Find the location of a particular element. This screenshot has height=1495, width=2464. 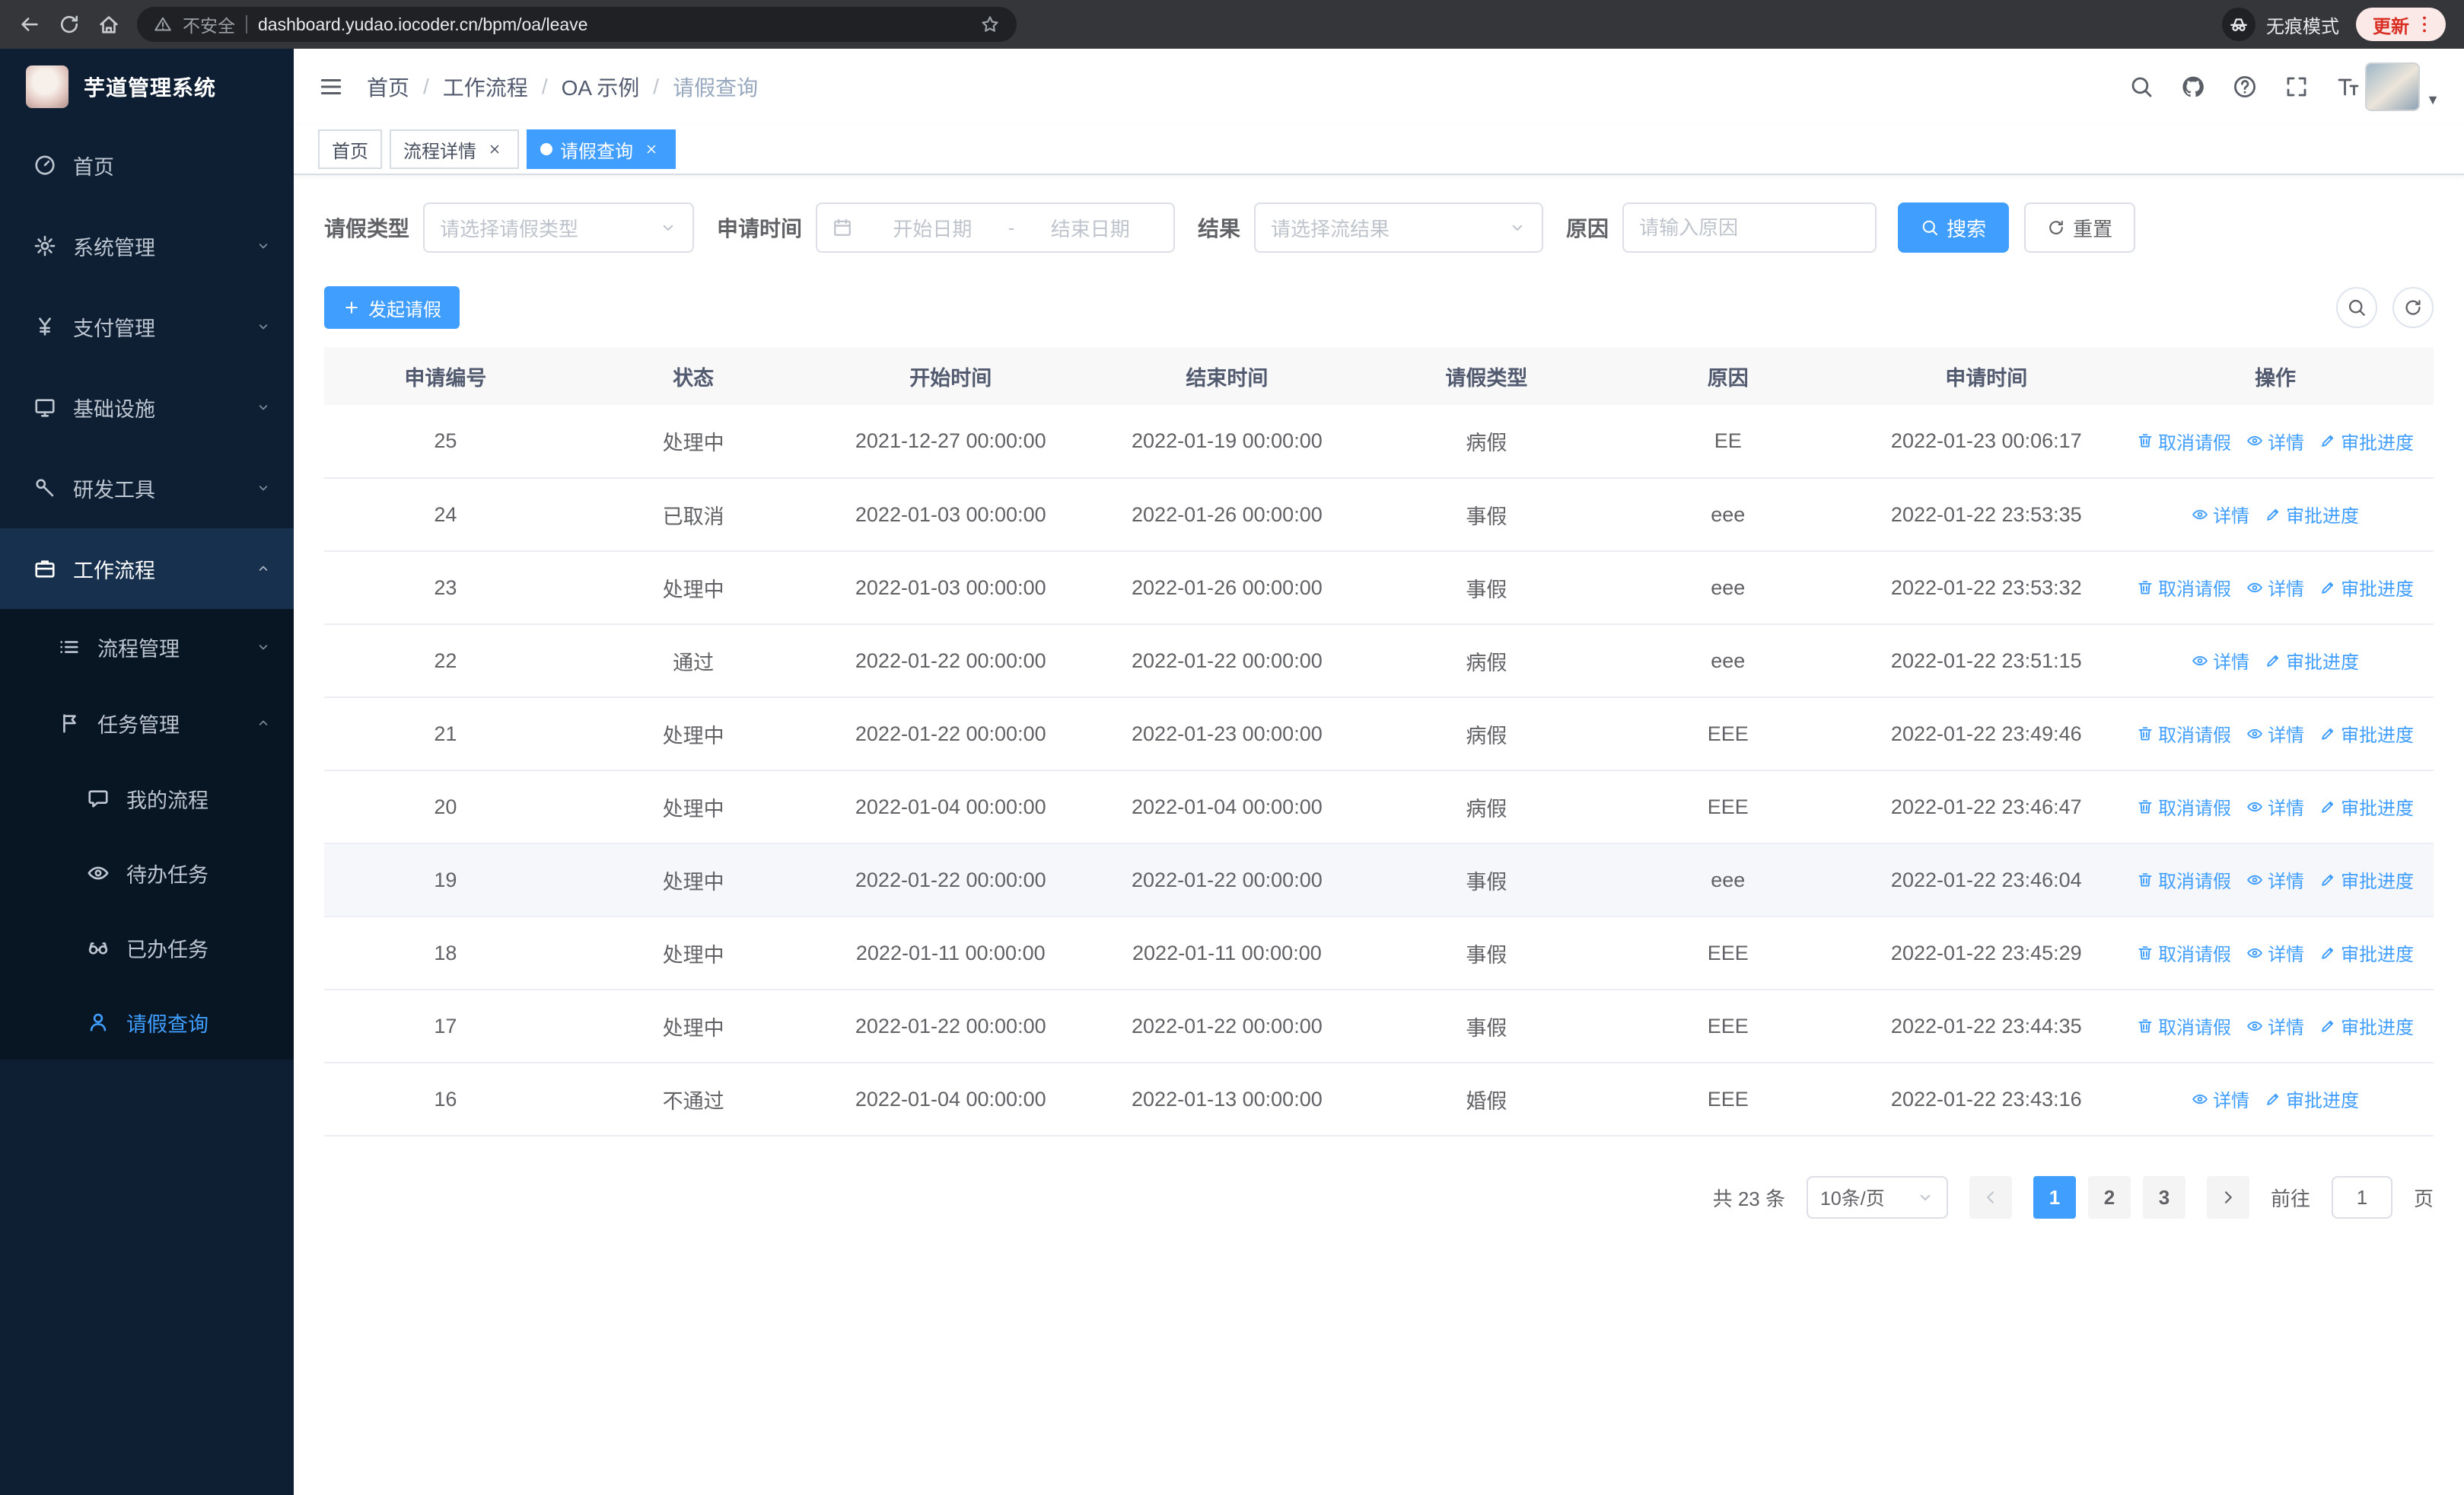

edit-icon is located at coordinates (2273, 514).